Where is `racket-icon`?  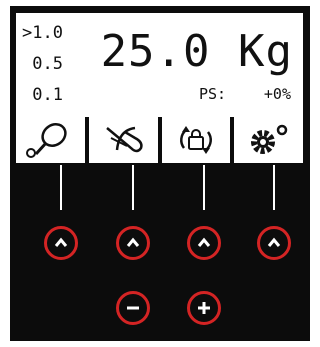
racket-icon is located at coordinates (50, 140).